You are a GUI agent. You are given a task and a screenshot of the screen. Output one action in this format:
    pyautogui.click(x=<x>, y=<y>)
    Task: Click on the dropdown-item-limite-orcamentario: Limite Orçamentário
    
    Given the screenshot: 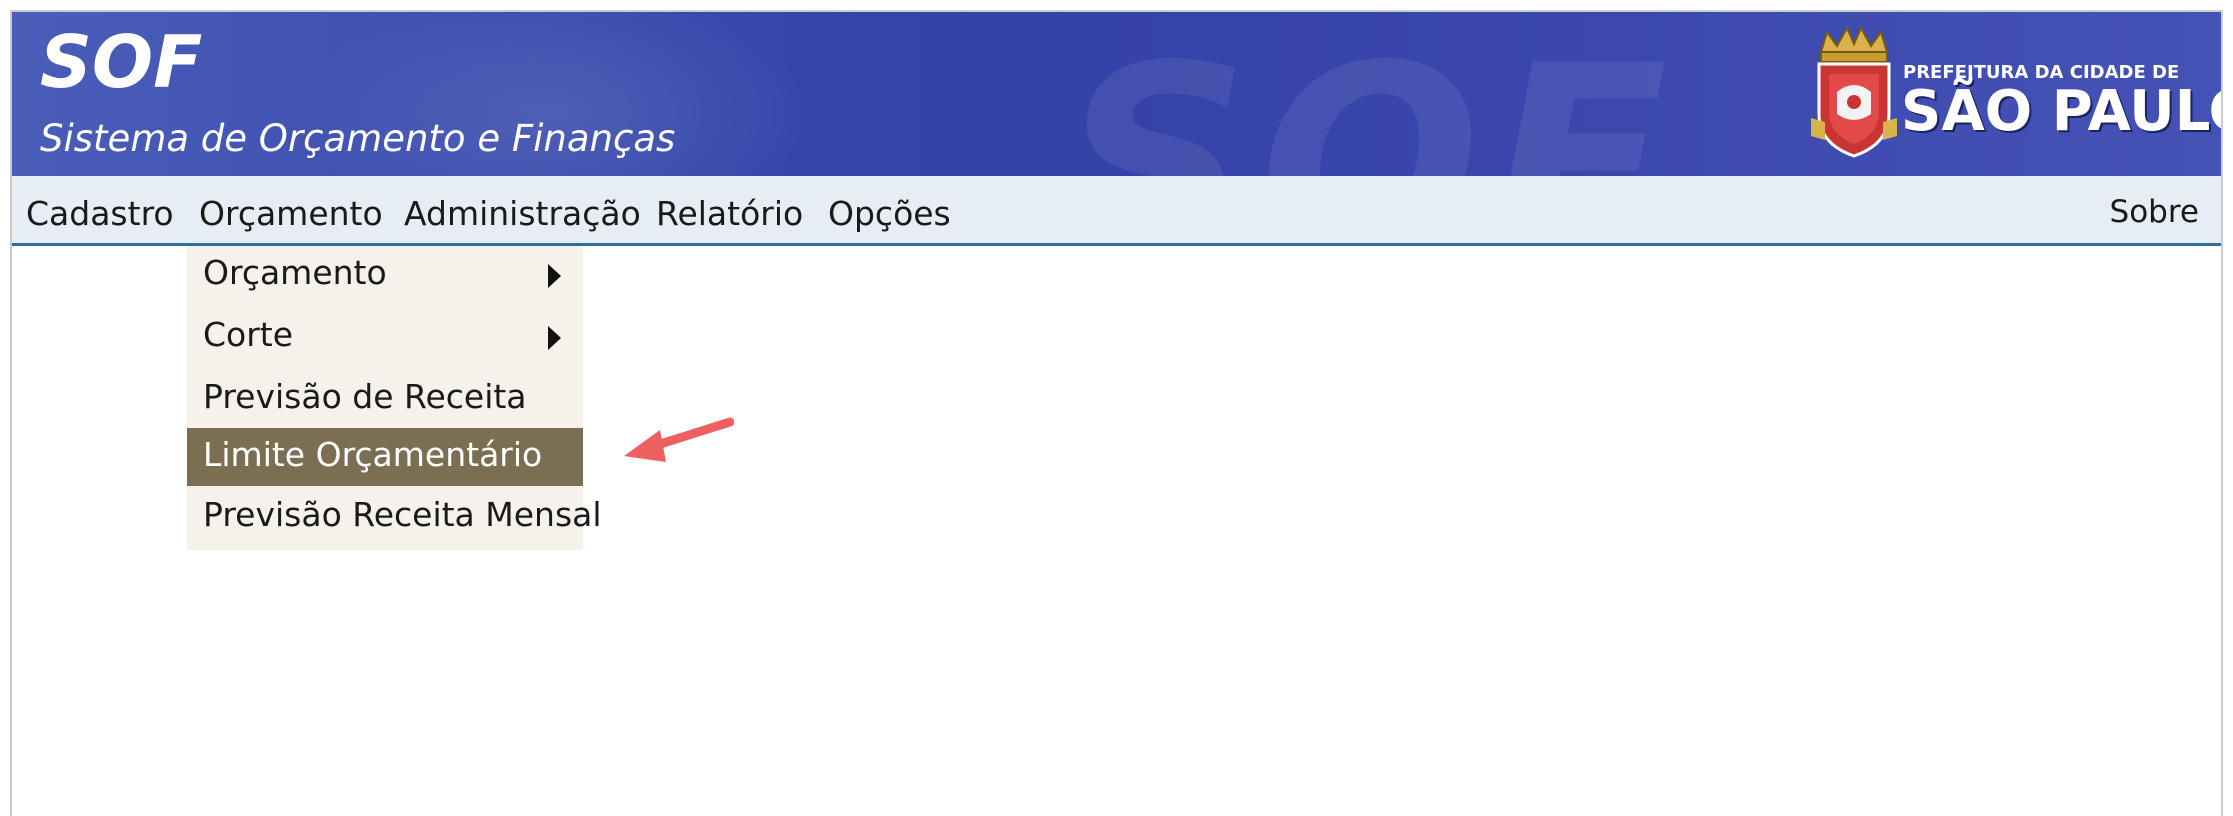 What is the action you would take?
    pyautogui.click(x=385, y=457)
    